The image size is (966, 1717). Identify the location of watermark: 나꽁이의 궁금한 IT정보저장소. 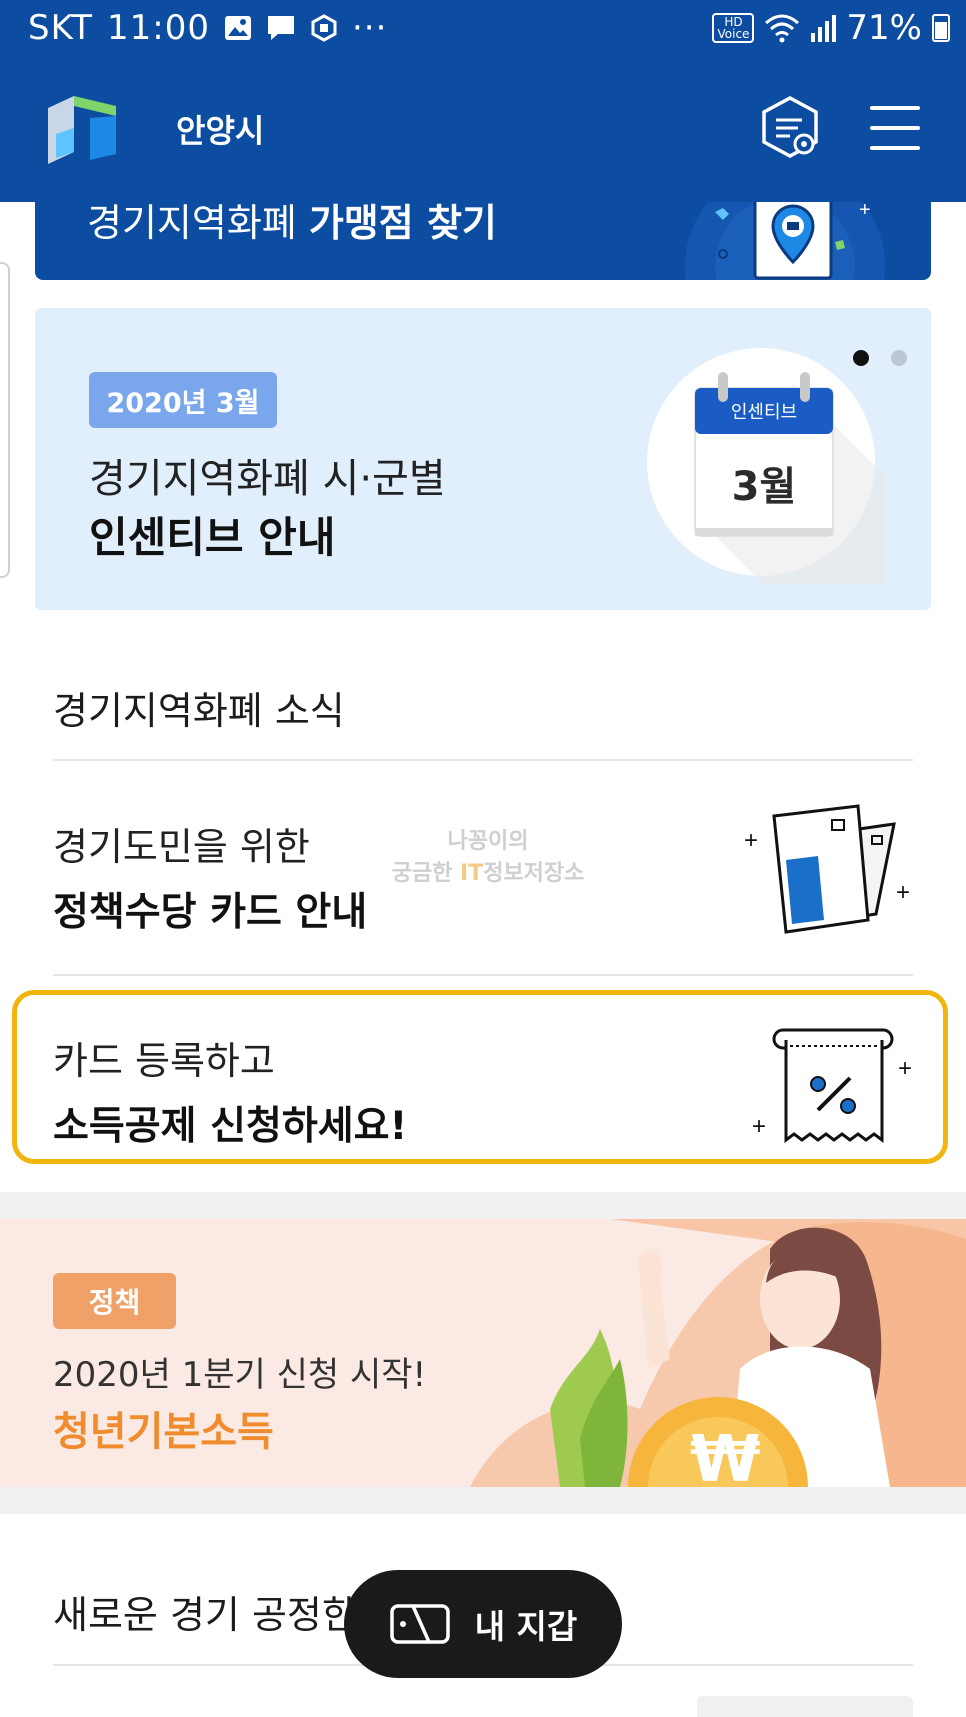
(488, 857).